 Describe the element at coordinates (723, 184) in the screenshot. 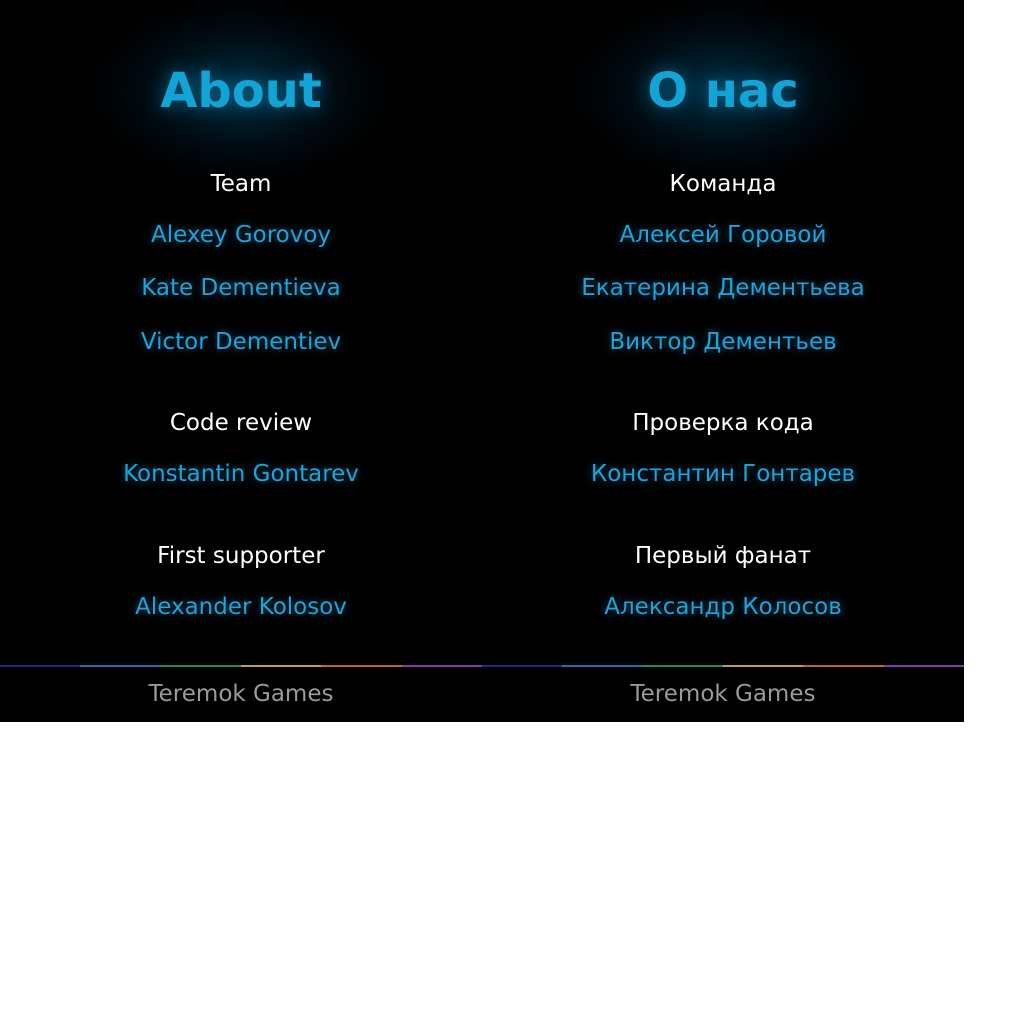

I see `team-heading: Команда` at that location.